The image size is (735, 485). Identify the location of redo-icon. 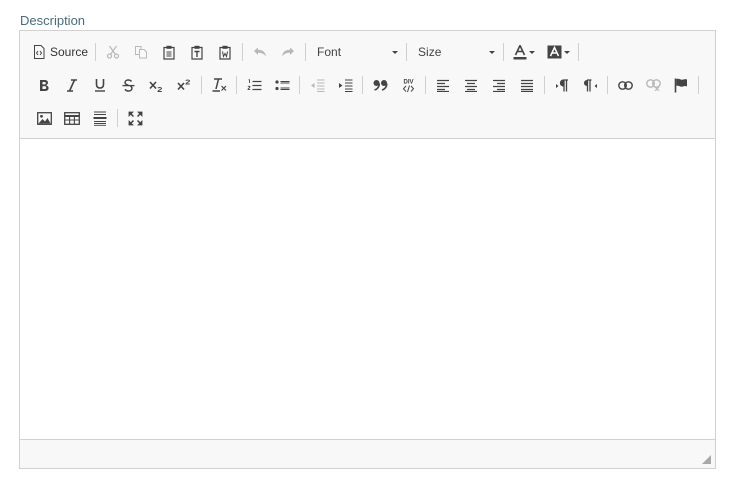
(288, 52).